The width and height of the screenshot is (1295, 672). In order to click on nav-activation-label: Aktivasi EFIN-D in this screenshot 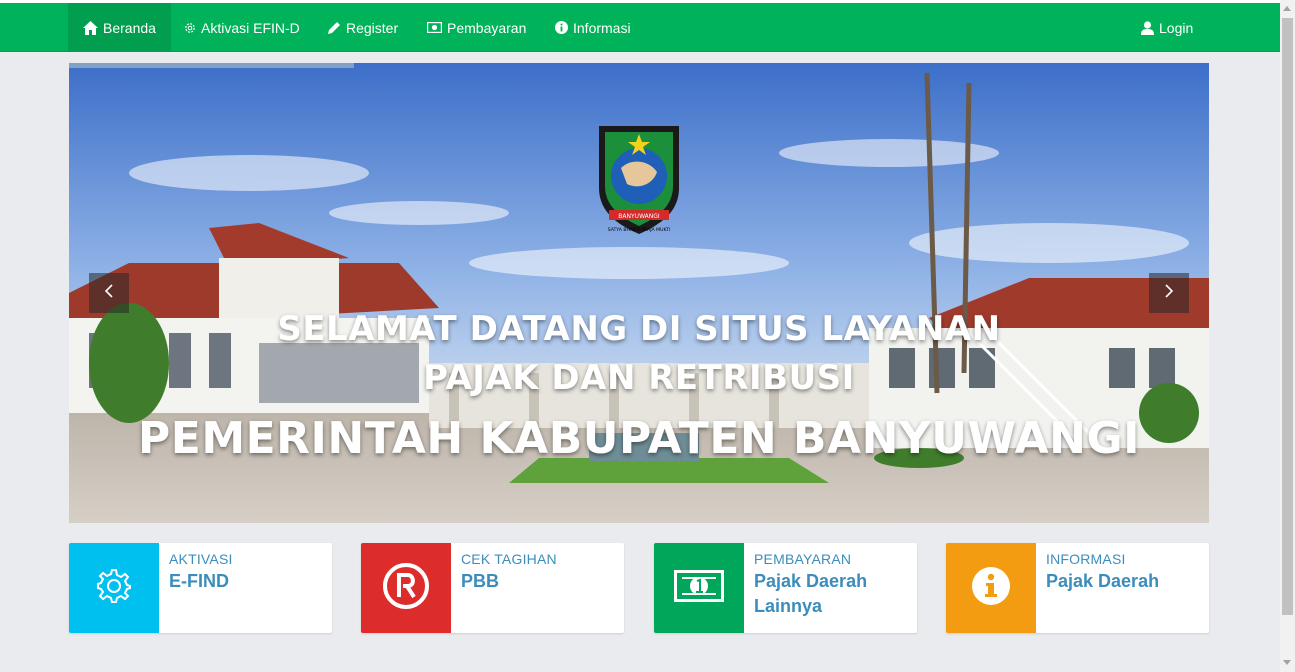, I will do `click(250, 27)`.